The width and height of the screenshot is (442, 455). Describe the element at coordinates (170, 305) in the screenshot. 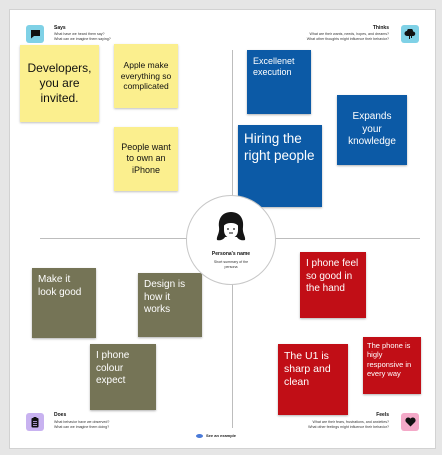

I see `sticky-note-does: Design is how it works` at that location.